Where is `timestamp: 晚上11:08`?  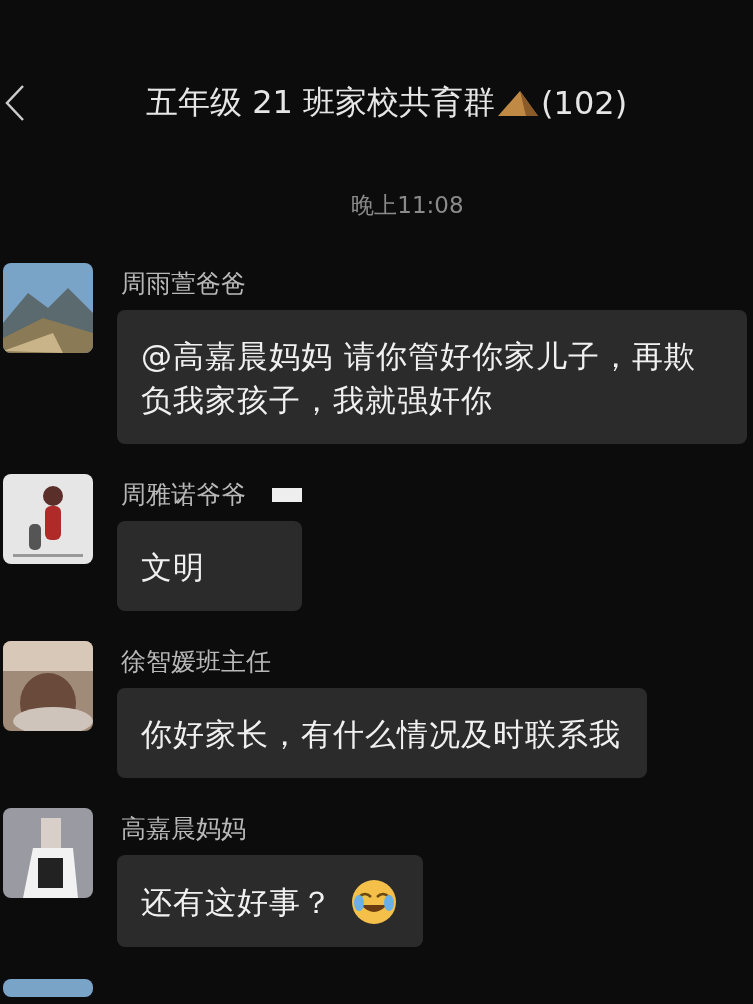 timestamp: 晚上11:08 is located at coordinates (407, 205).